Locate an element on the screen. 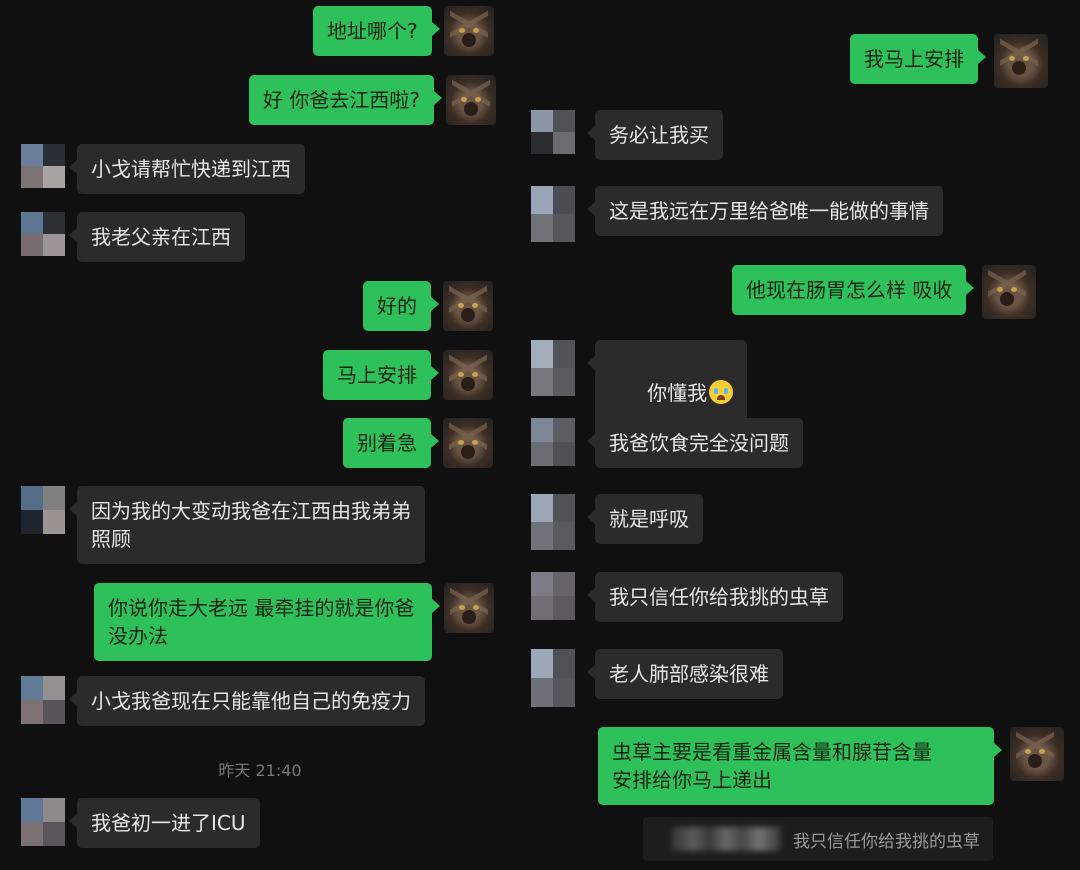 The height and width of the screenshot is (870, 1080). message-row: 就是呼吸 is located at coordinates (617, 522).